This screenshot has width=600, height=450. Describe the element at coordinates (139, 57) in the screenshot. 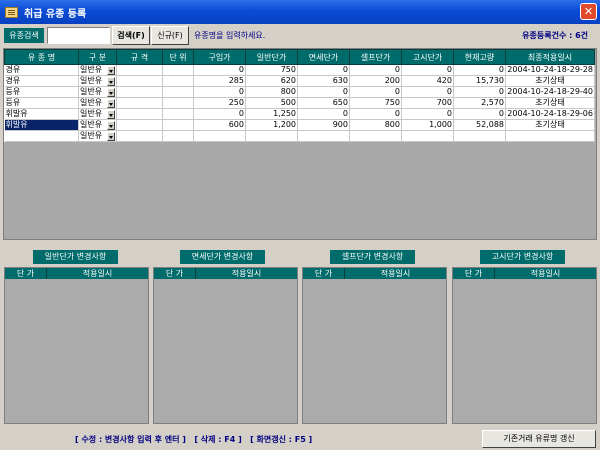

I see `column-header: 규 격` at that location.